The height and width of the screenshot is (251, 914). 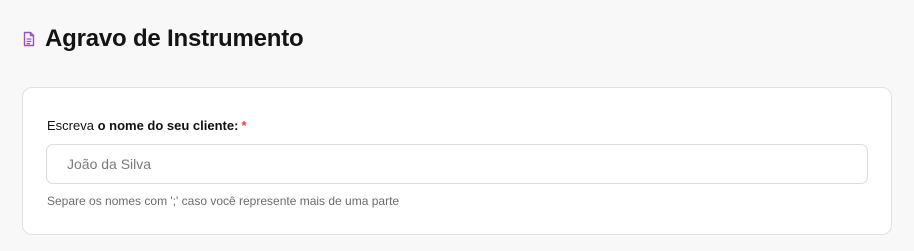 What do you see at coordinates (457, 164) in the screenshot?
I see `client-name-input` at bounding box center [457, 164].